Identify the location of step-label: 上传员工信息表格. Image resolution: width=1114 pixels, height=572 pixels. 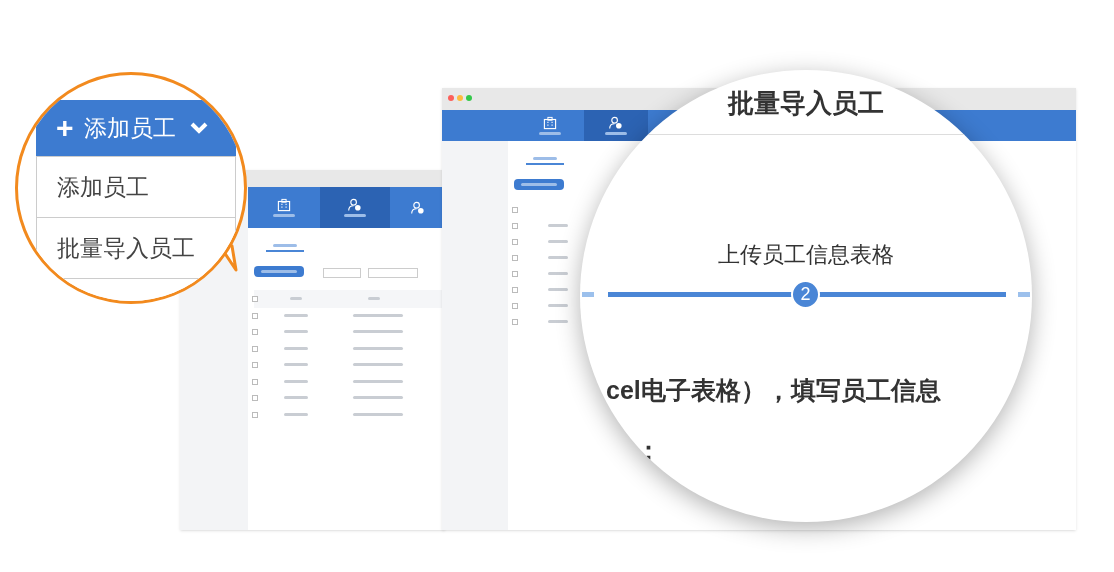
(806, 255).